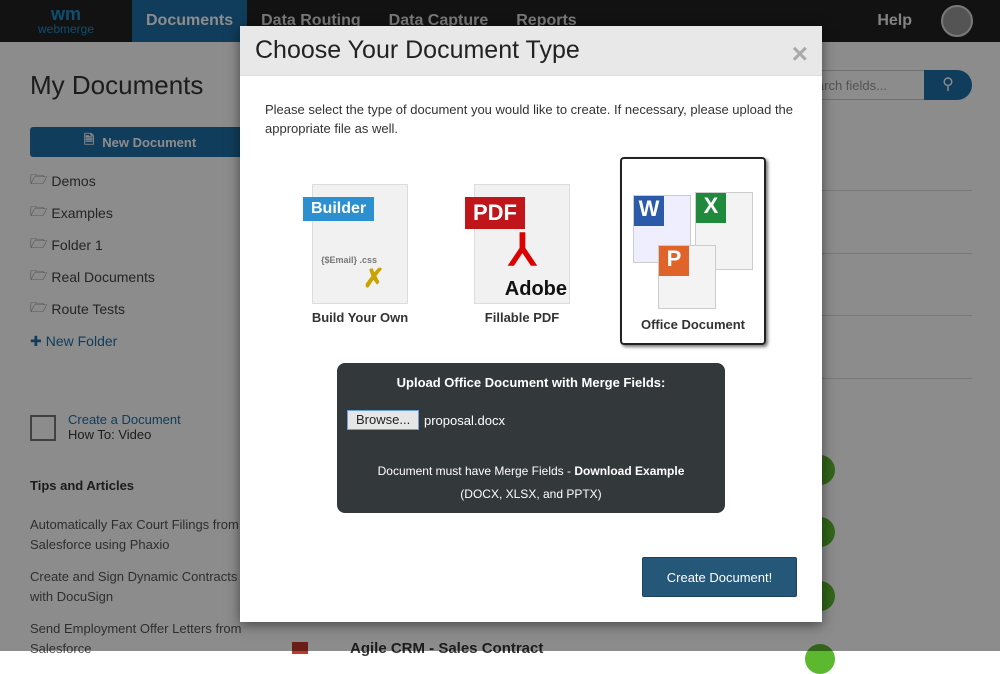  I want to click on create-document-button: Create Document!, so click(719, 577).